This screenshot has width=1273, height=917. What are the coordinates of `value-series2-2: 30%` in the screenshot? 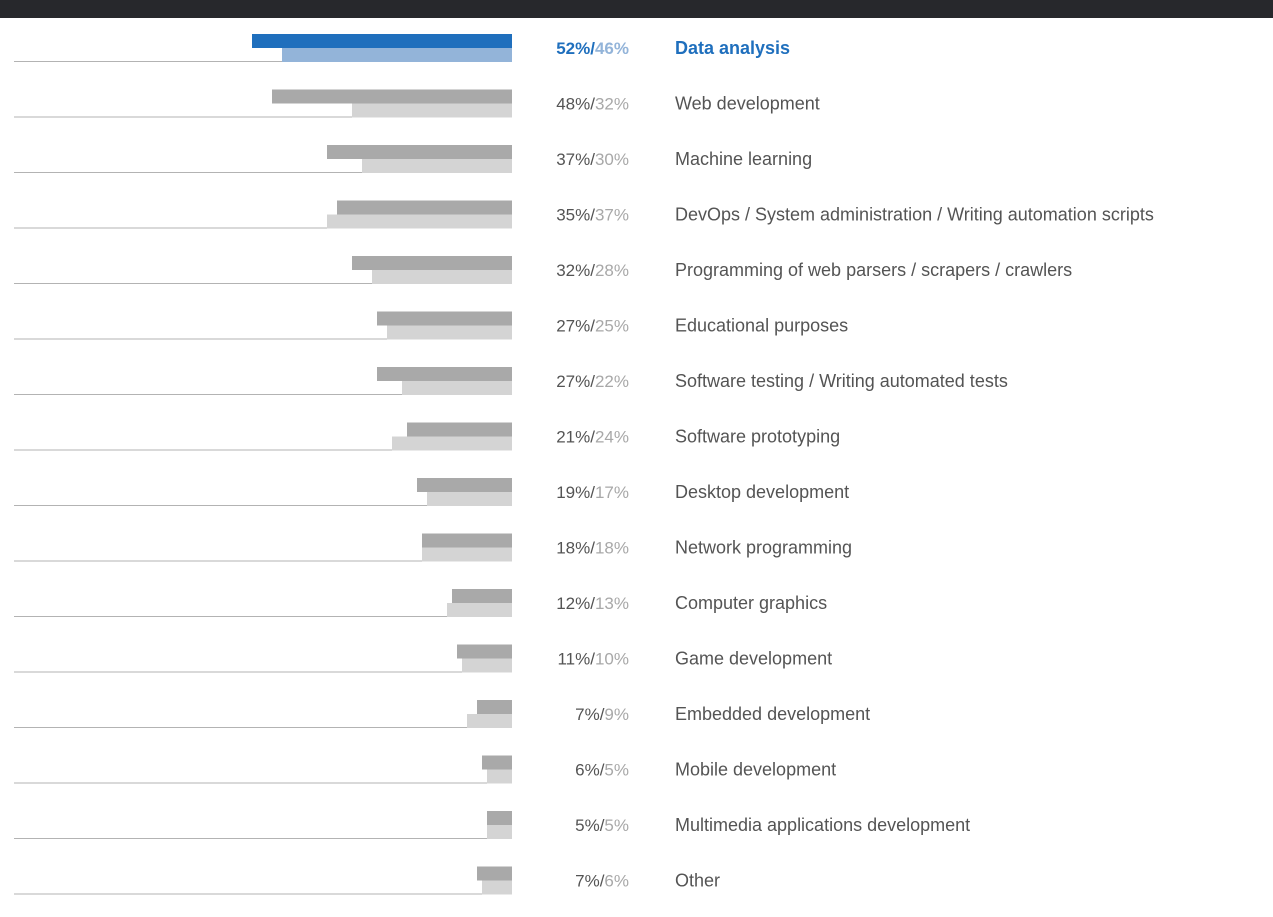 It's located at (612, 159).